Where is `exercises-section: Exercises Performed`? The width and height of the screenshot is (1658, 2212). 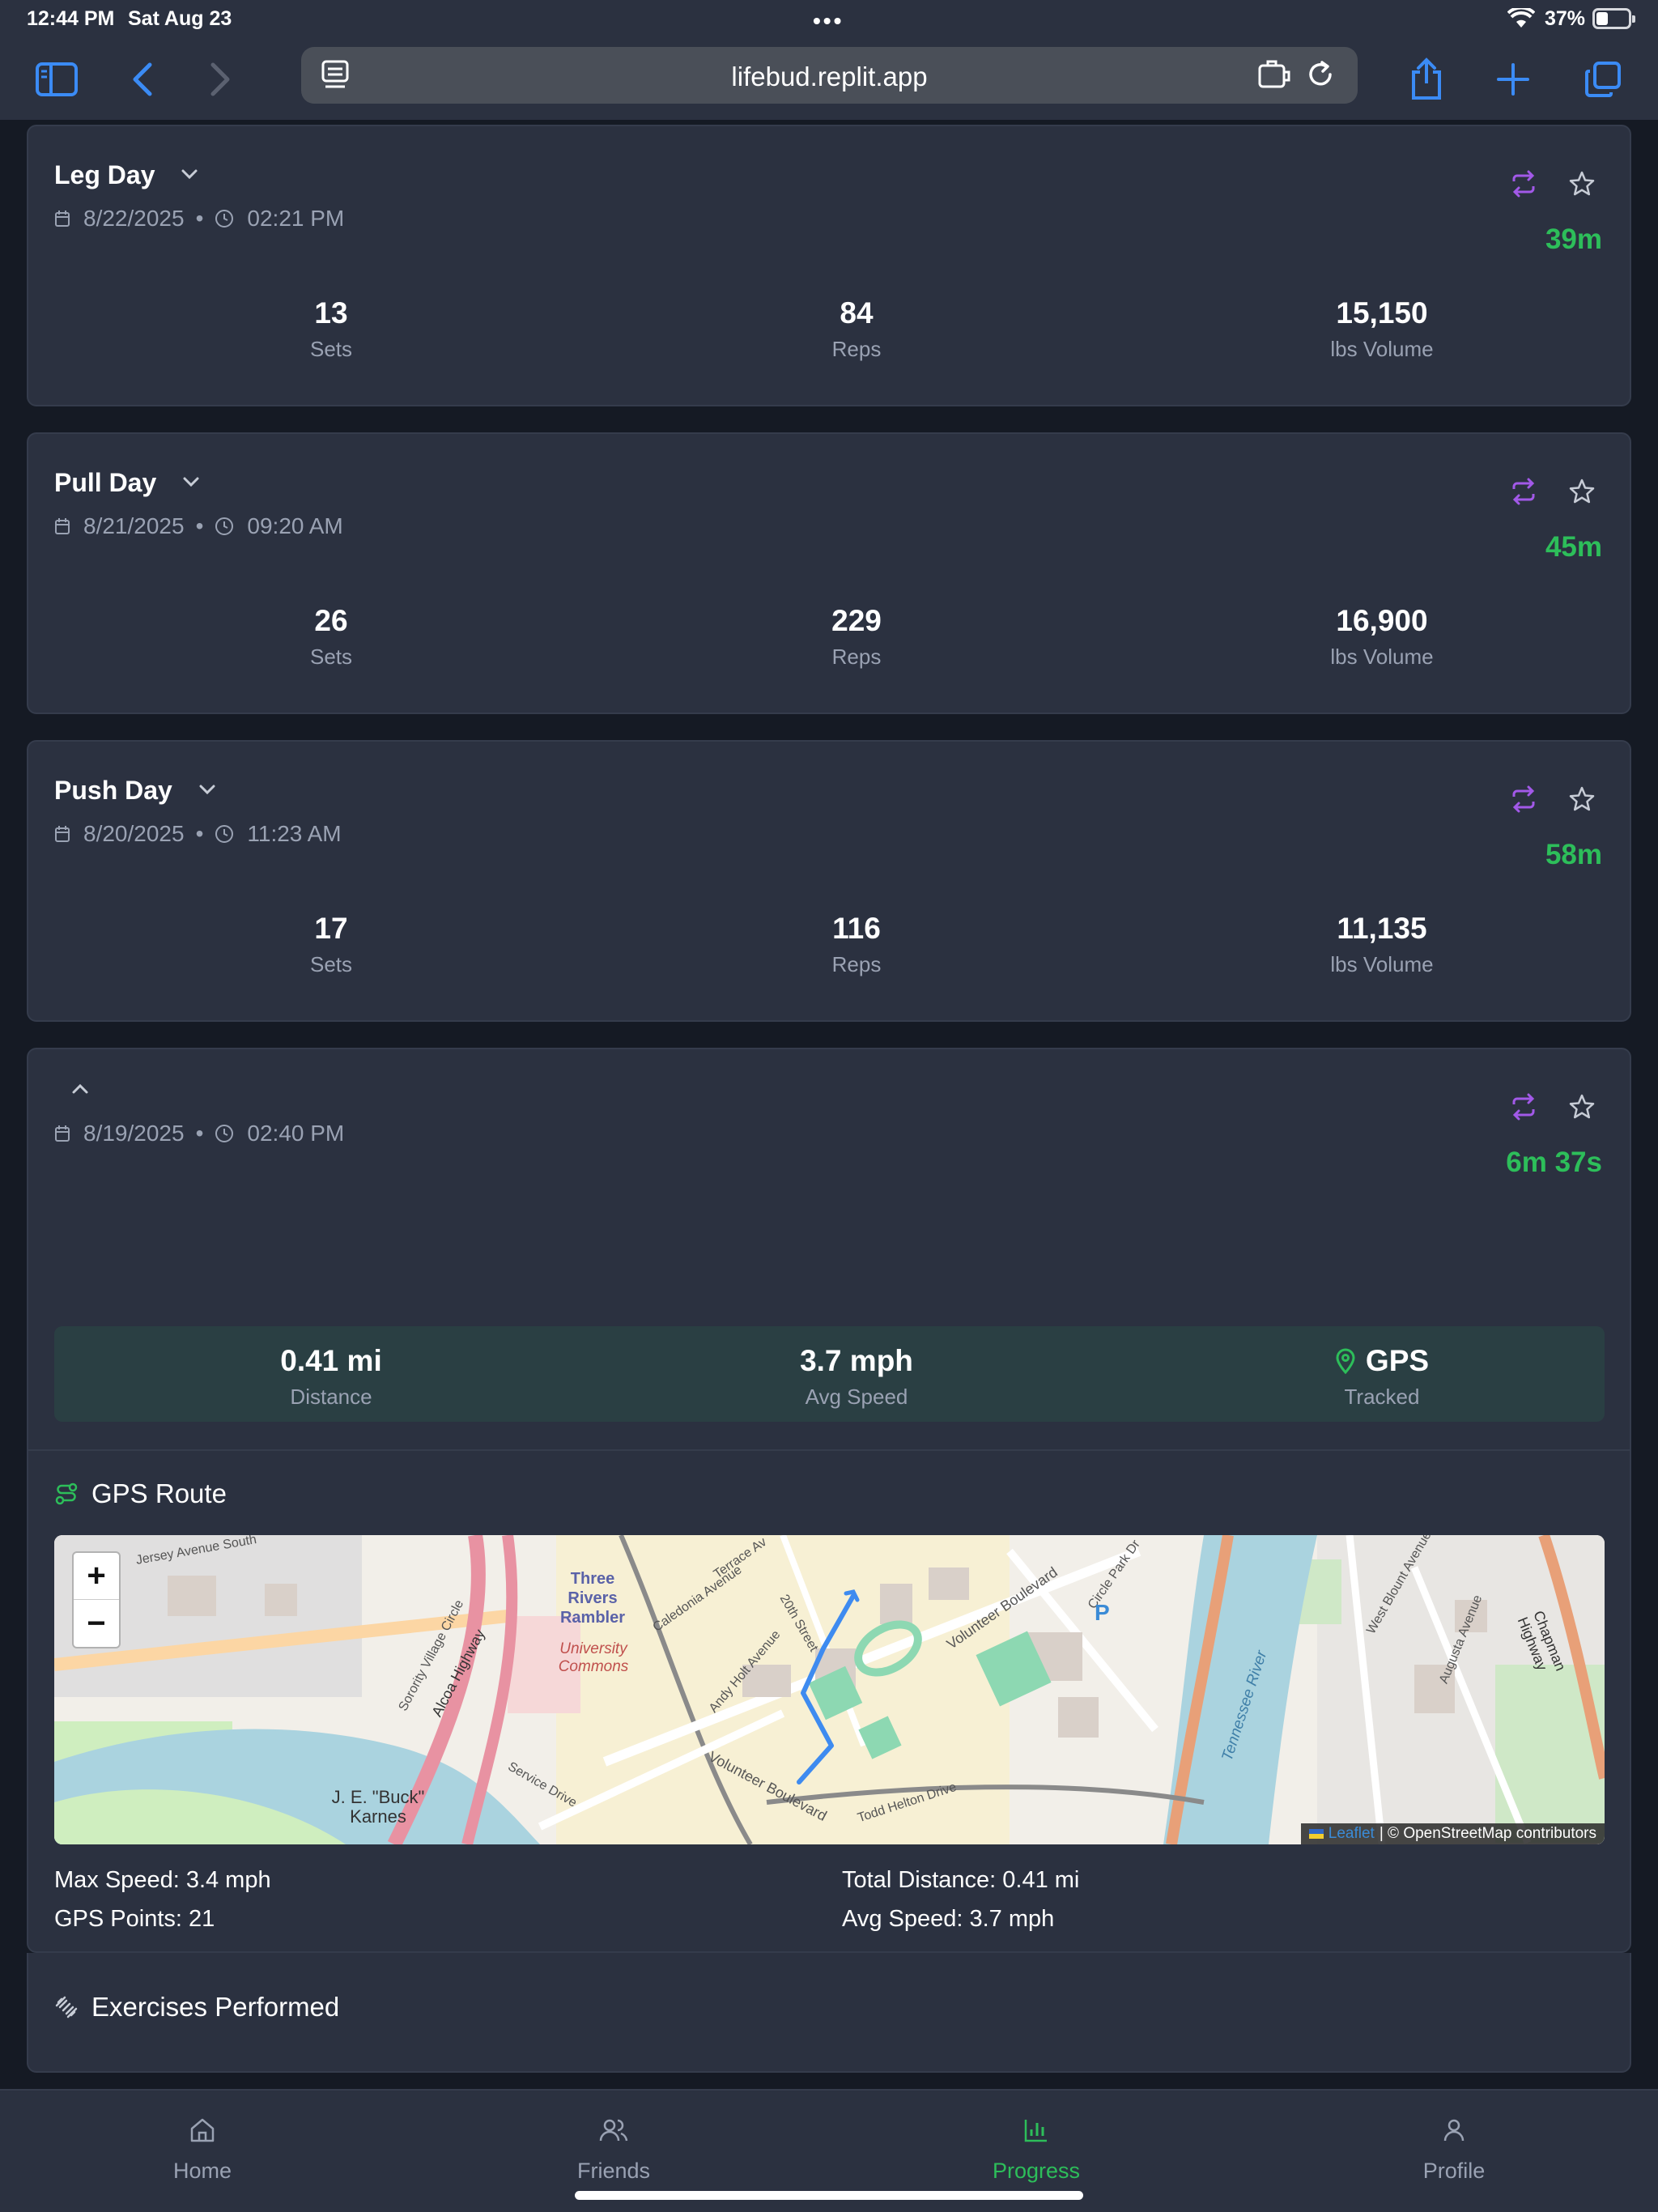
exercises-section: Exercises Performed is located at coordinates (829, 2013).